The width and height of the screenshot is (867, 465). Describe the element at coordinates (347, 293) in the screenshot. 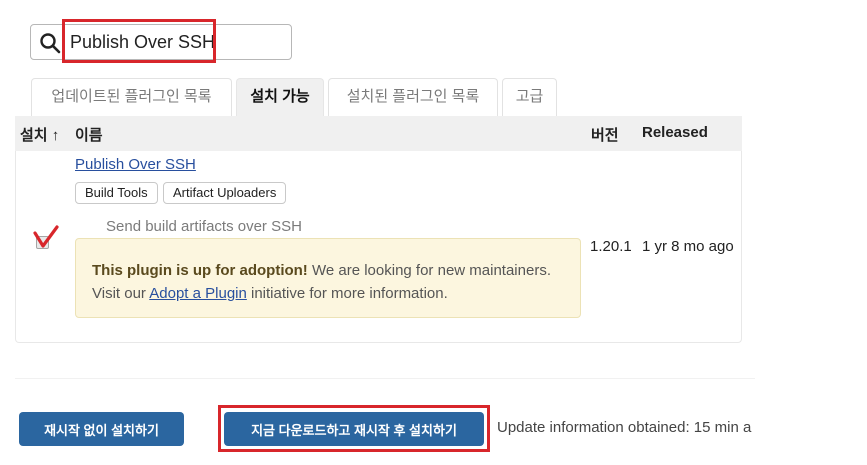

I see `adoption-notice-text-2: initiative for more information.` at that location.